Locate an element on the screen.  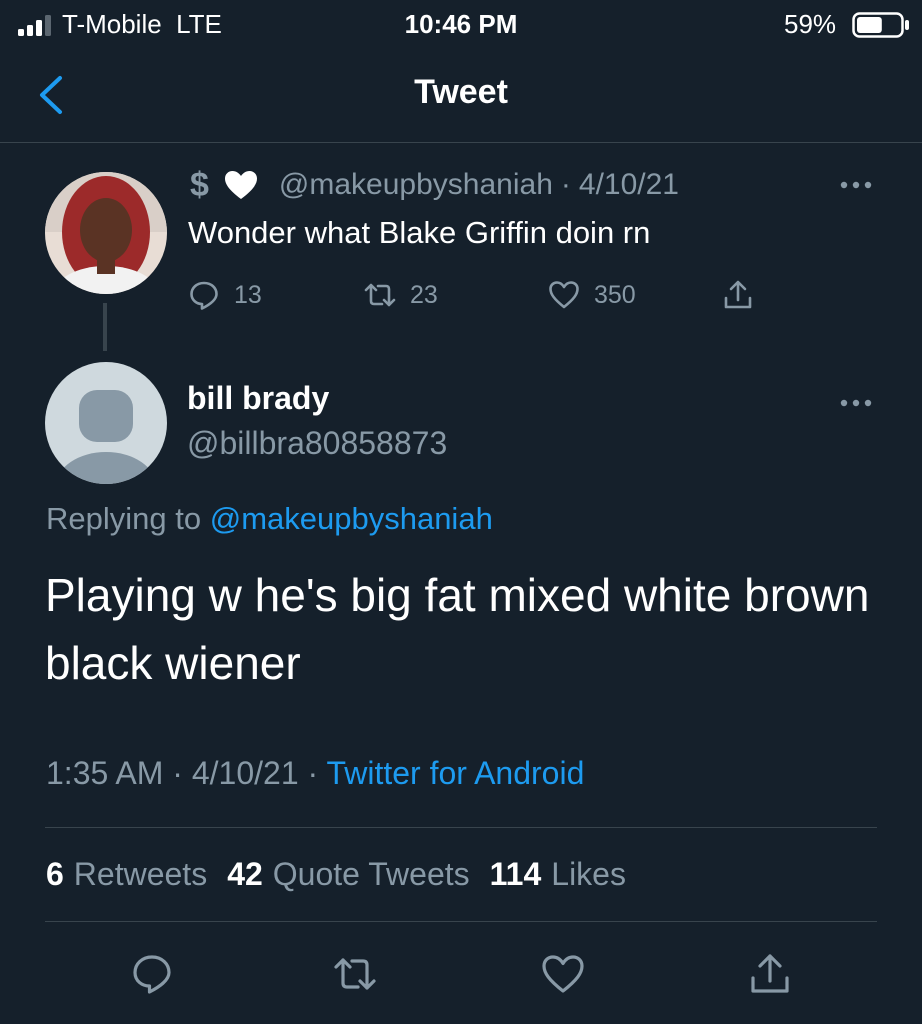
avatar is located at coordinates (106, 233).